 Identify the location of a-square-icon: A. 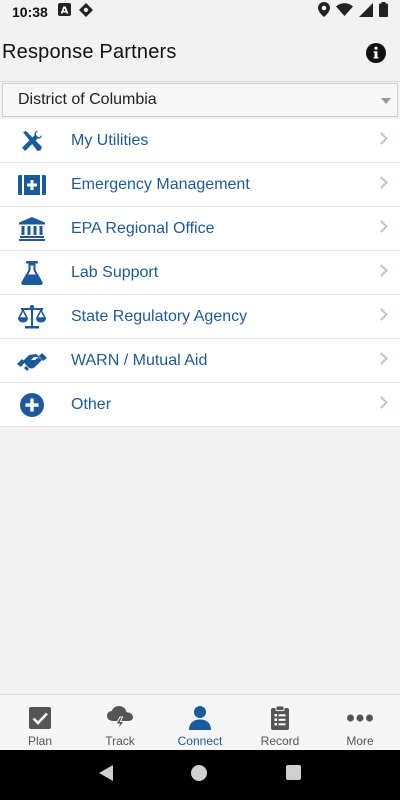
(64, 12).